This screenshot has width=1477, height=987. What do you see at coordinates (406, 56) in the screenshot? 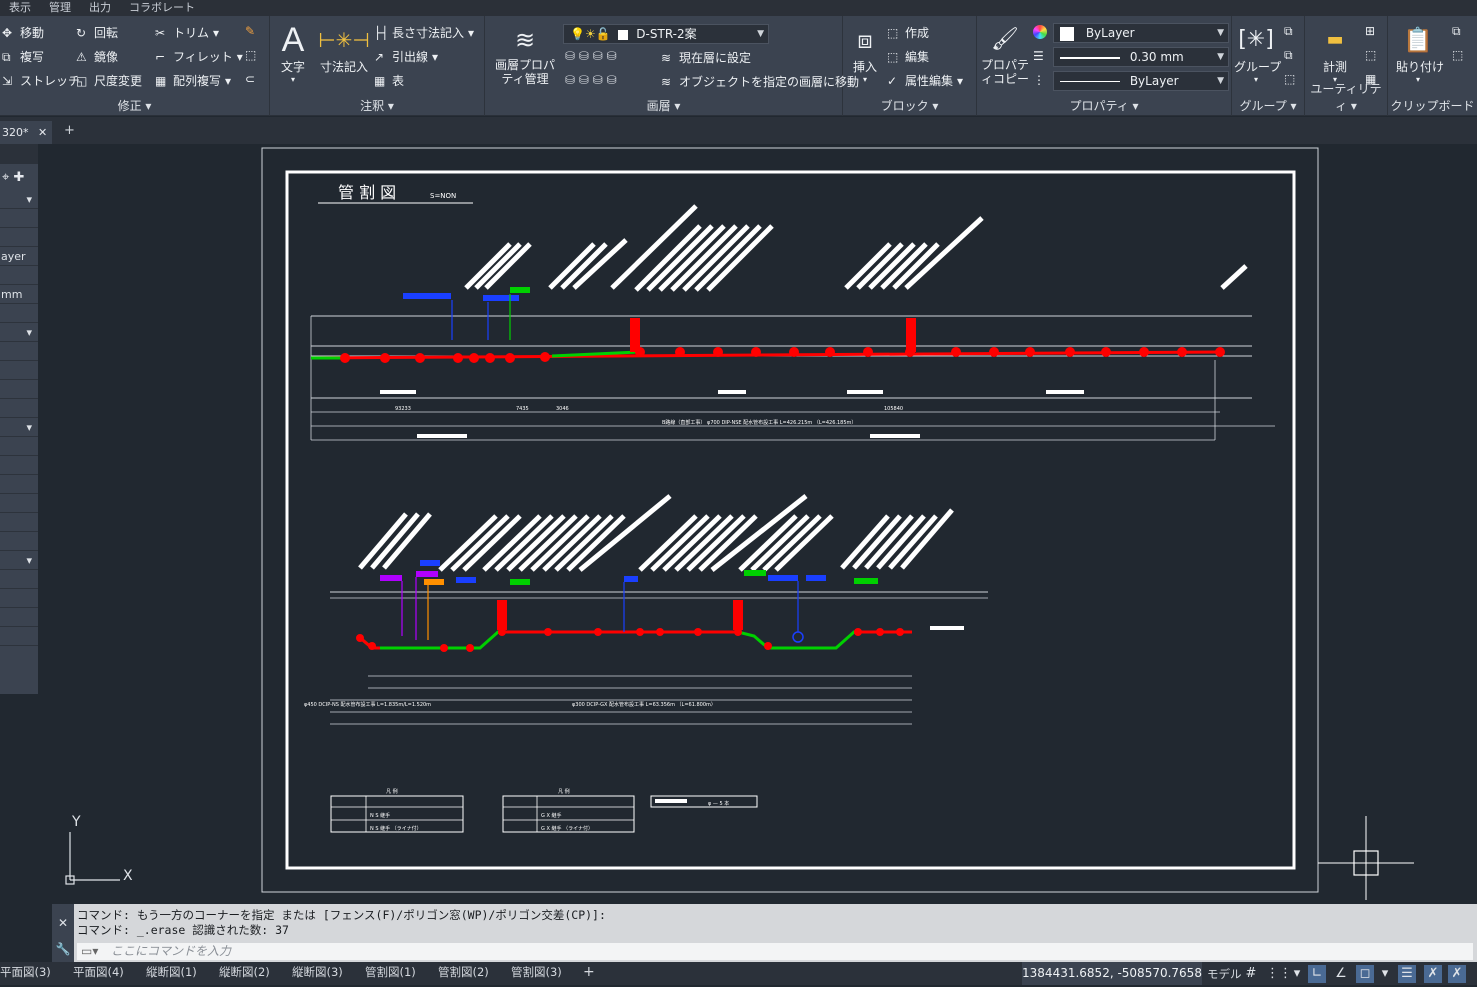
I see `leader-button: ↗ 引出線 ▾` at bounding box center [406, 56].